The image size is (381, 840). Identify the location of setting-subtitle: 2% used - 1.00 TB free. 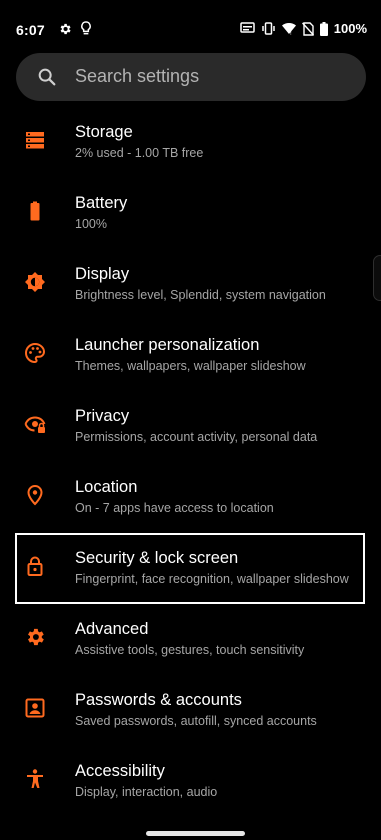
(139, 153).